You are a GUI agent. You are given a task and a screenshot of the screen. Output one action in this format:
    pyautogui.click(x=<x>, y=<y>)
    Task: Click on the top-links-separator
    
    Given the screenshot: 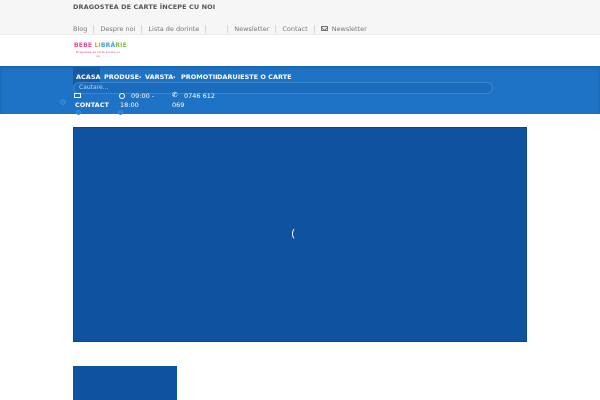 What is the action you would take?
    pyautogui.click(x=217, y=28)
    